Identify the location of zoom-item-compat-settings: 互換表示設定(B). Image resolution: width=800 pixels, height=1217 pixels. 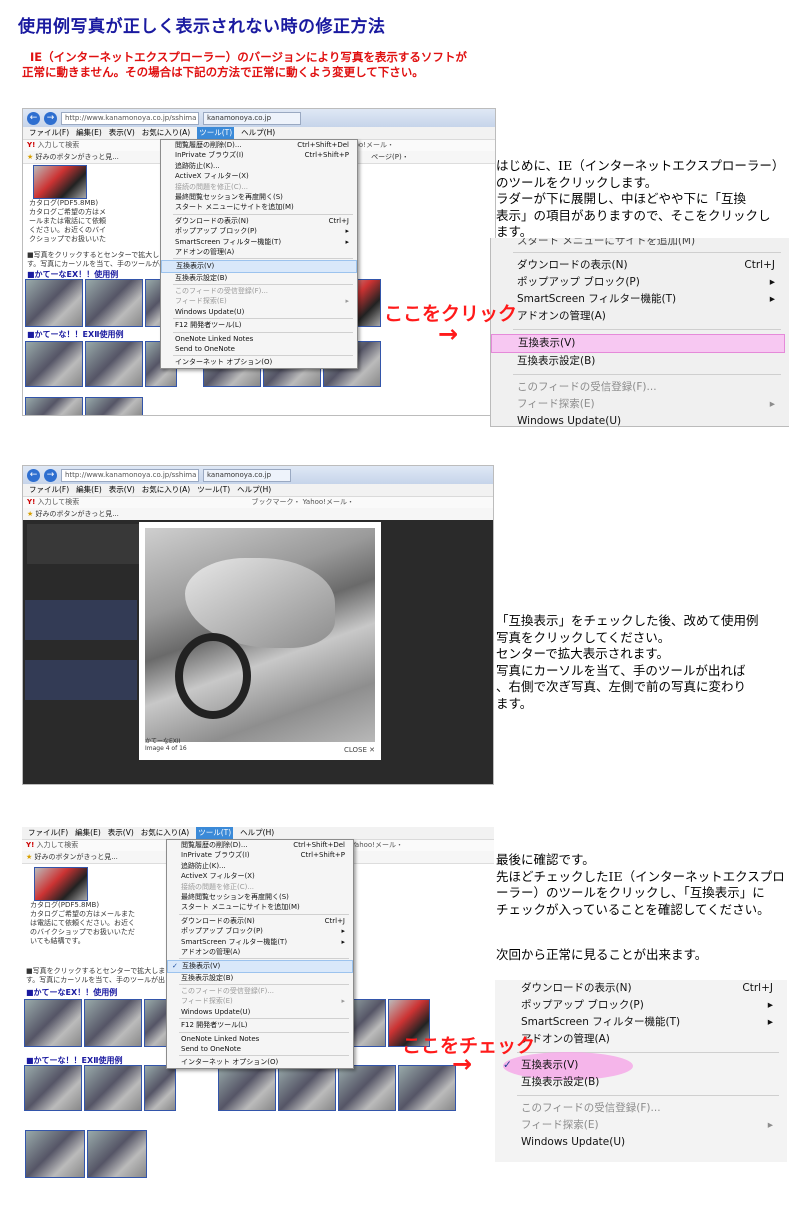
(640, 361).